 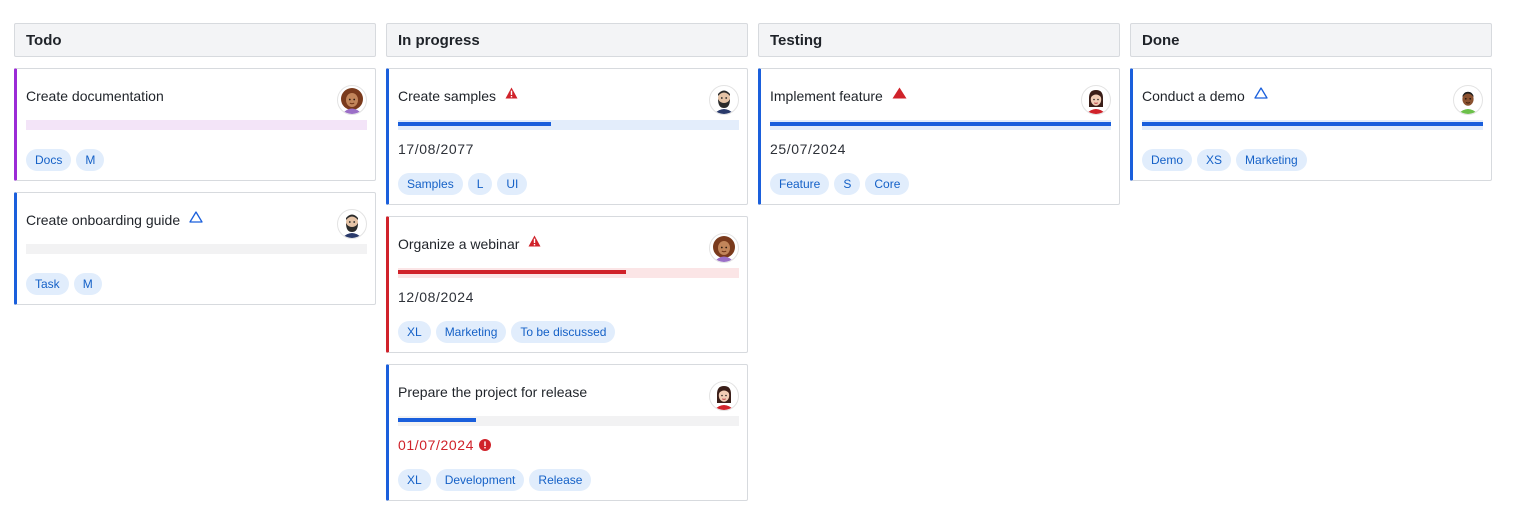 I want to click on tag: XS, so click(x=1214, y=160).